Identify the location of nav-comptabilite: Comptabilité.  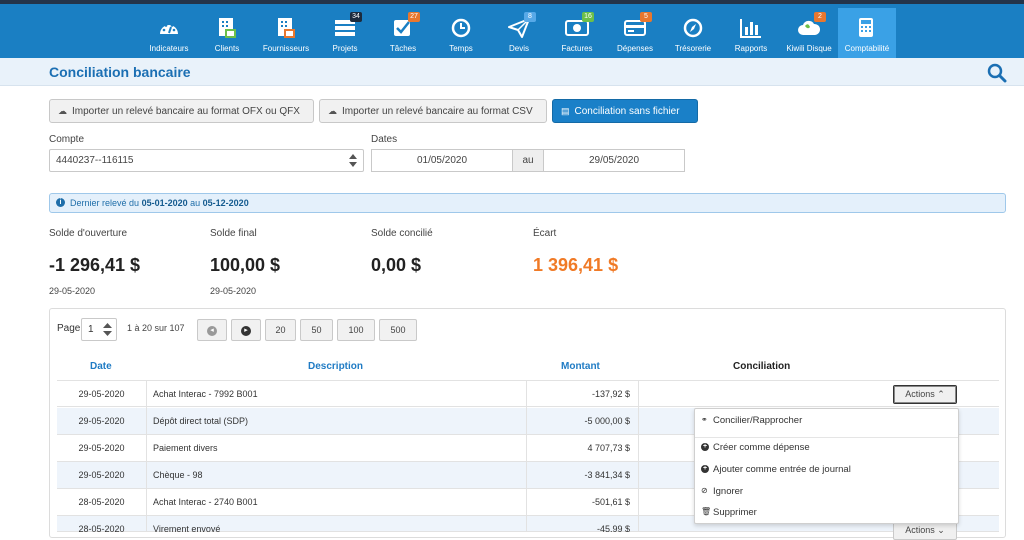
(867, 33).